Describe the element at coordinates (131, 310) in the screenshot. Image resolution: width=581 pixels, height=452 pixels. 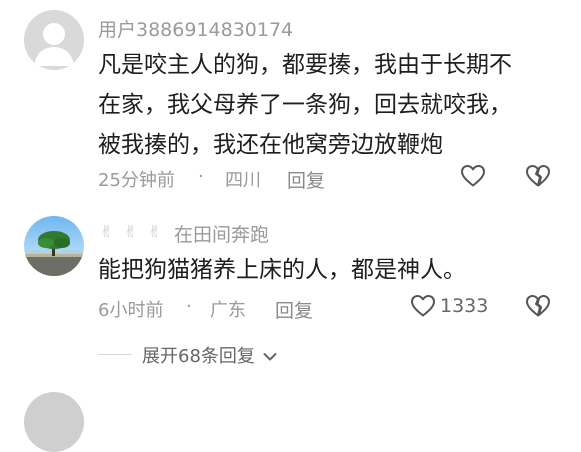
I see `comment-timestamp: 6小时前` at that location.